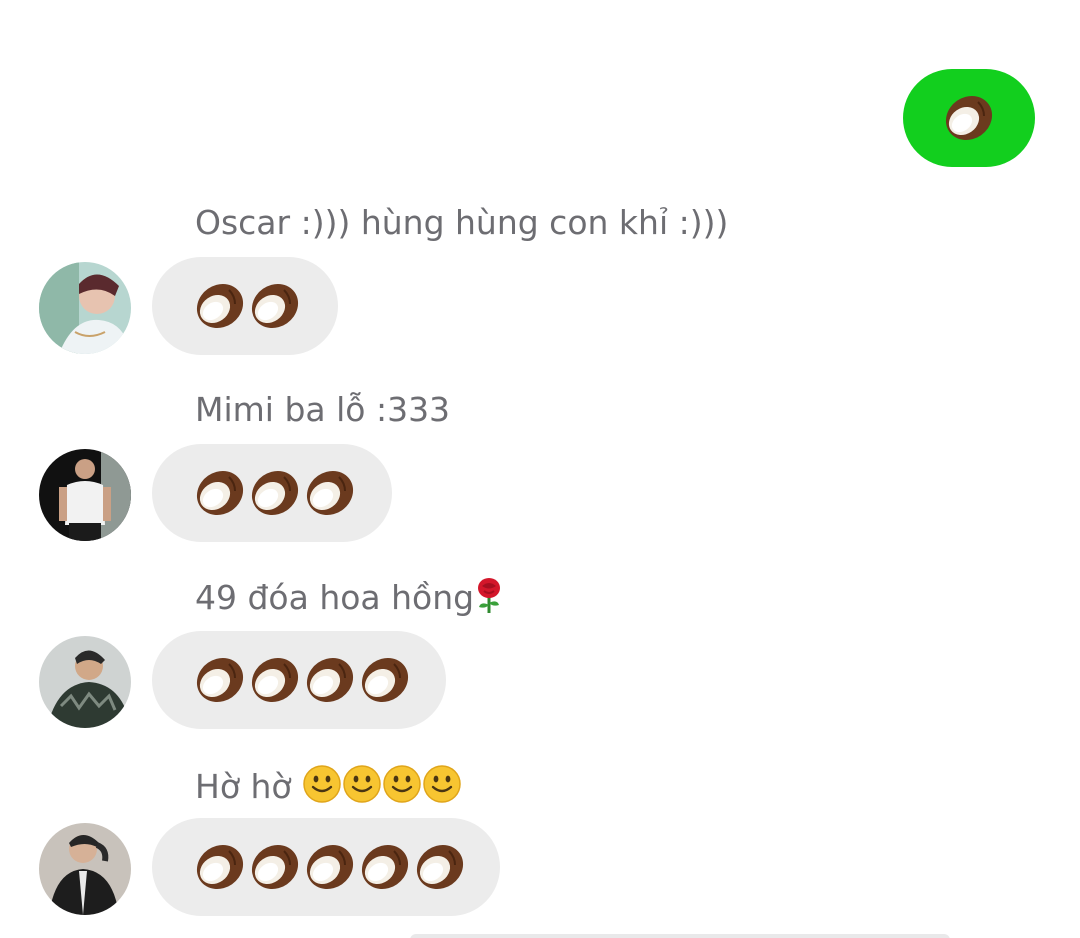 This screenshot has height=938, width=1080. I want to click on next-message-bubble-edge, so click(680, 936).